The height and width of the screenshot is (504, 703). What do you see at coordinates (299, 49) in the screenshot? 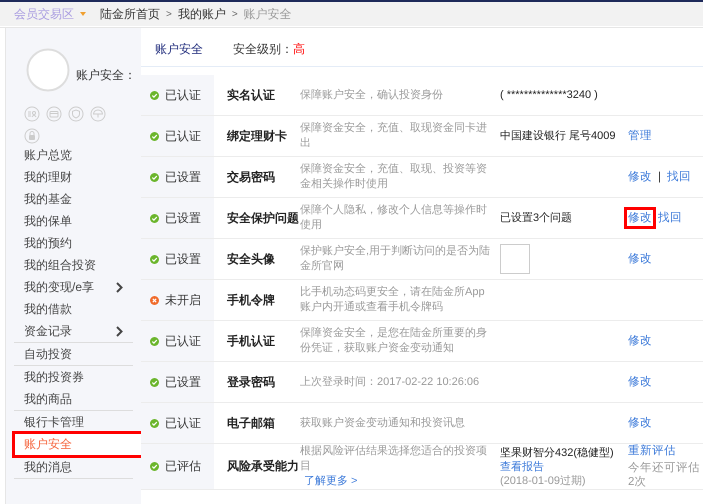
I see `security-level-value: 高` at bounding box center [299, 49].